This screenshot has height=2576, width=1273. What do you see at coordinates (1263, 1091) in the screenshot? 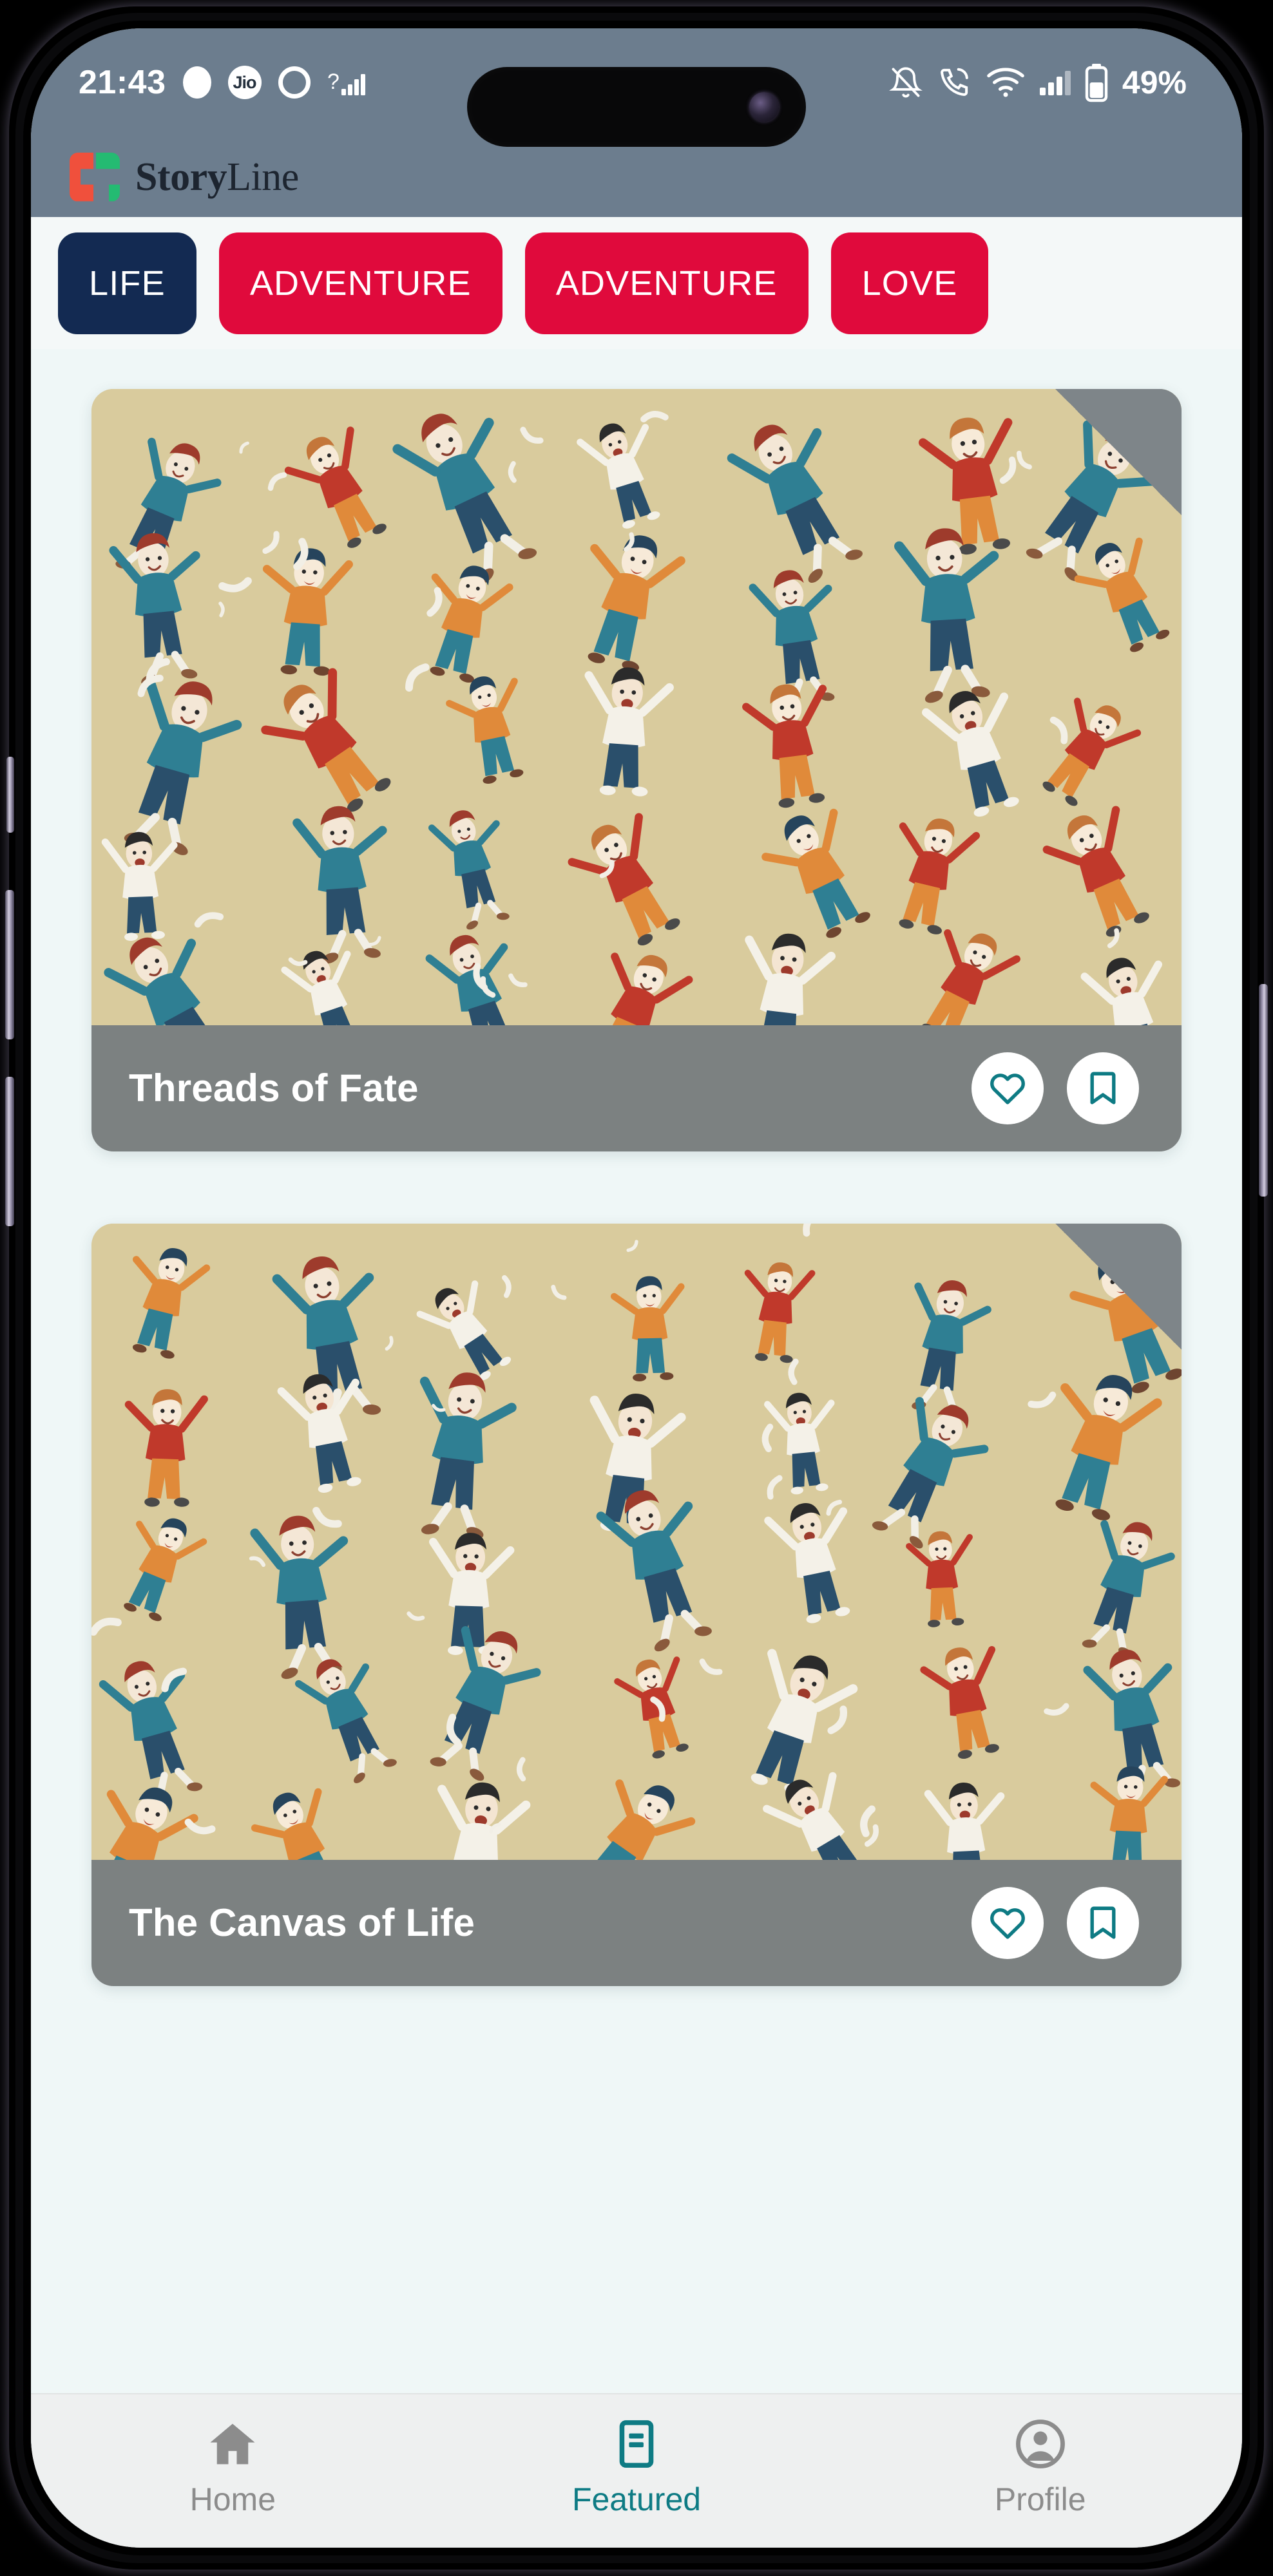
I see `power-button` at bounding box center [1263, 1091].